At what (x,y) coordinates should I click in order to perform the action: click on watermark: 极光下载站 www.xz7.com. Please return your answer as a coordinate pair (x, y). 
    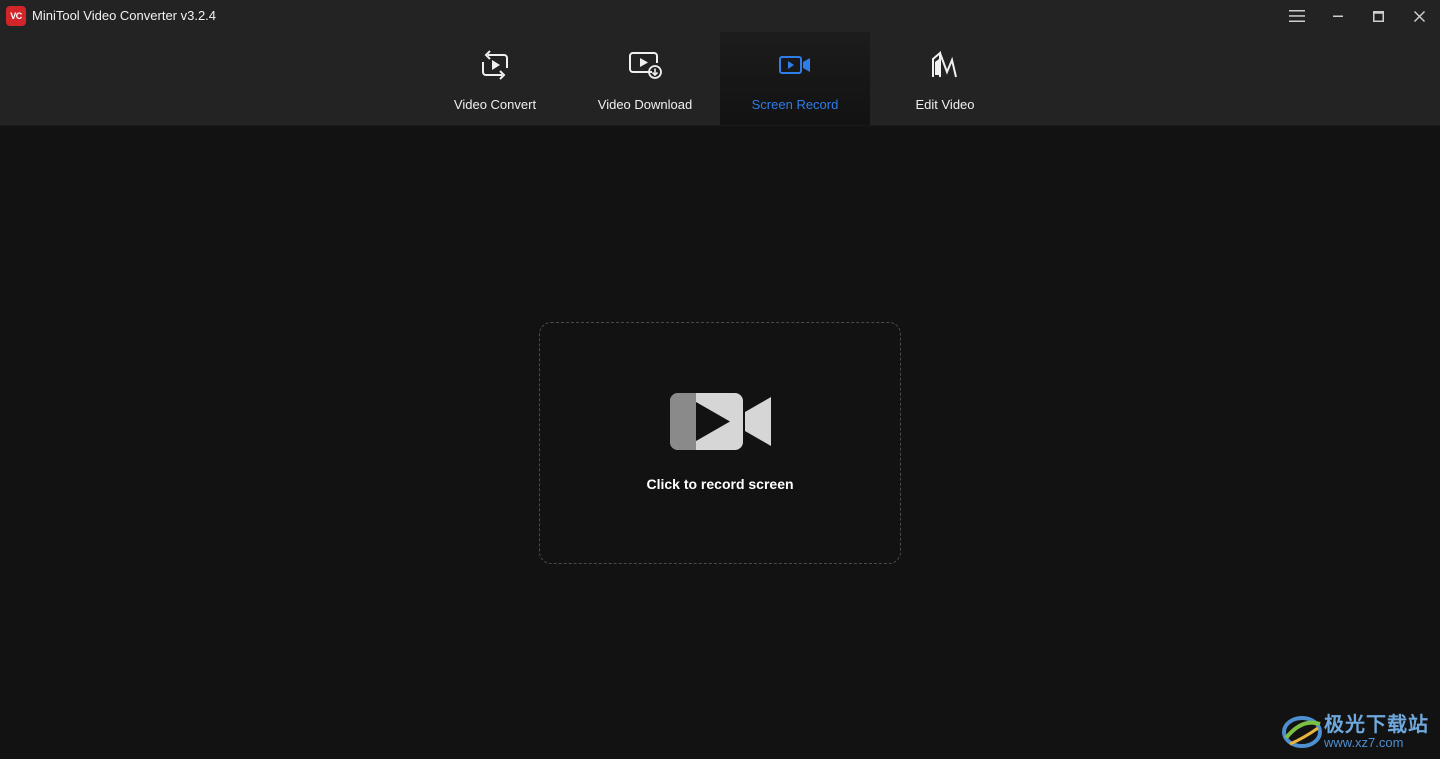
    Looking at the image, I should click on (1355, 729).